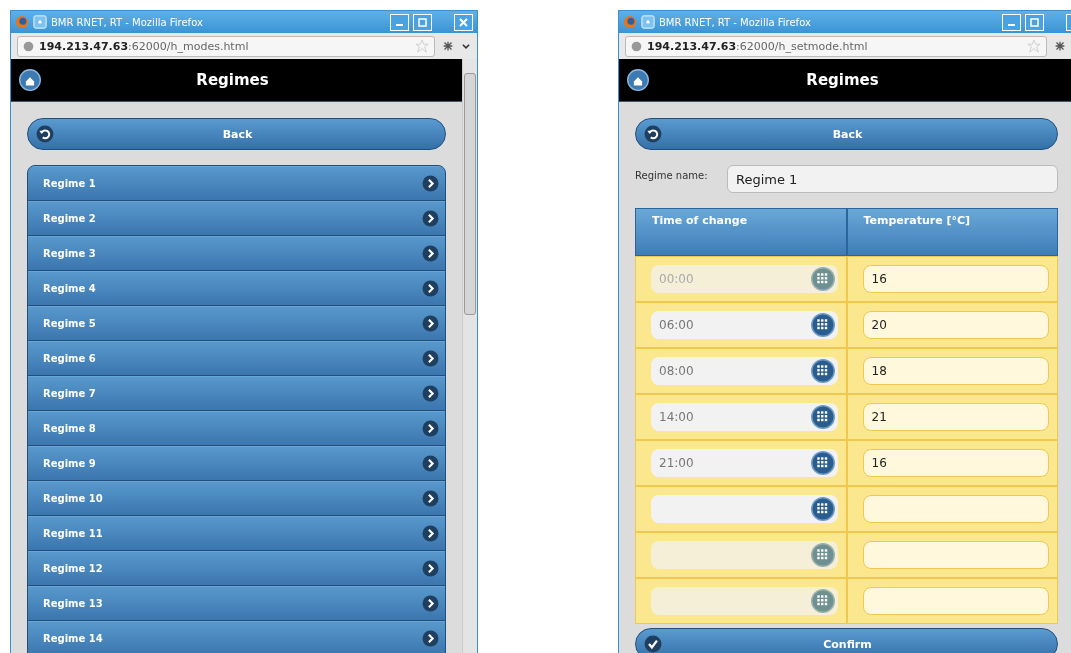 The width and height of the screenshot is (1071, 653). I want to click on scrollbar, so click(469, 356).